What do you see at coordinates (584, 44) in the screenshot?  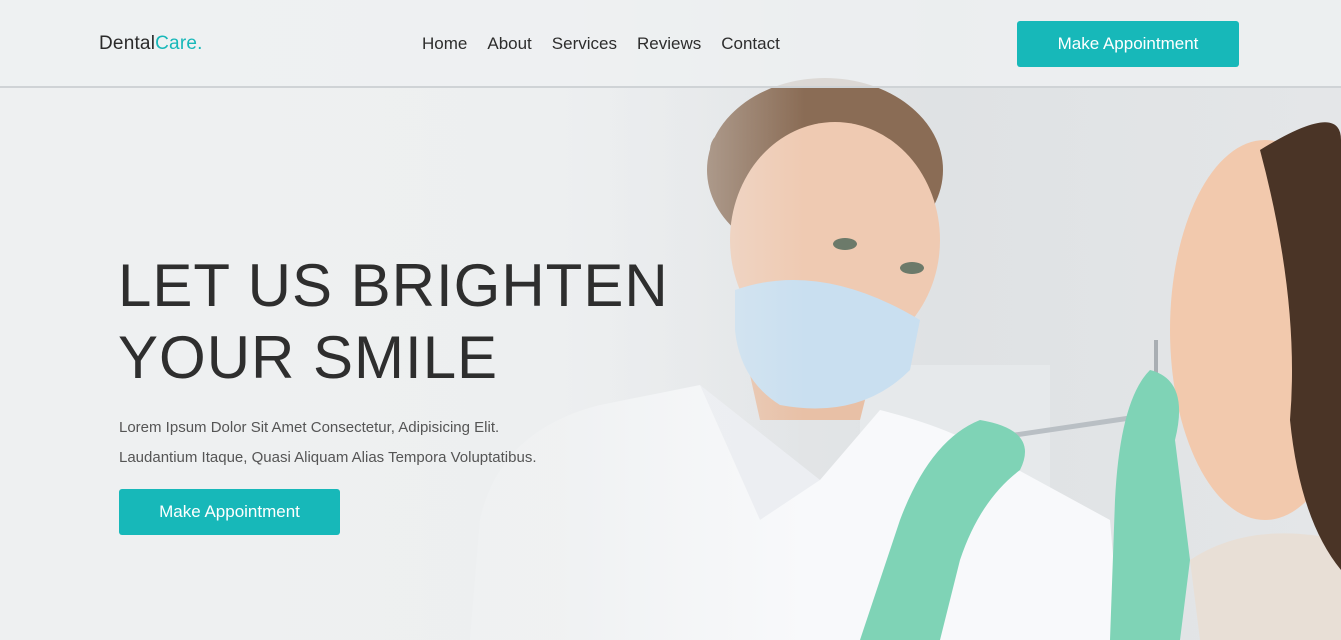 I see `nav-services: Services` at bounding box center [584, 44].